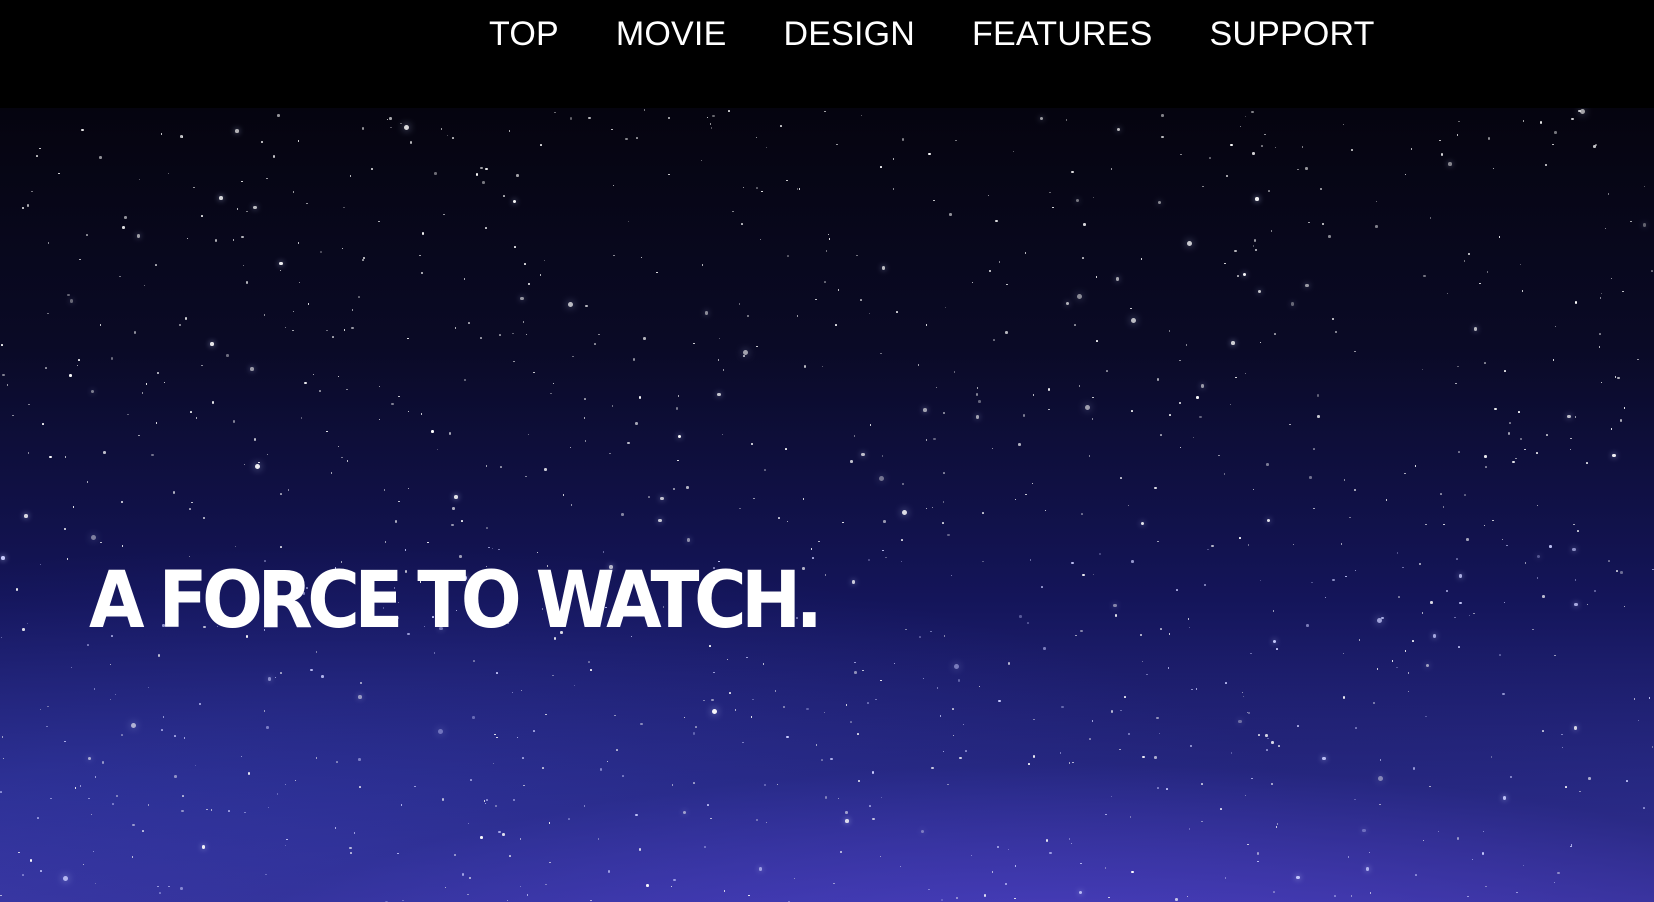  What do you see at coordinates (1291, 34) in the screenshot?
I see `nav-link-support: SUPPORT` at bounding box center [1291, 34].